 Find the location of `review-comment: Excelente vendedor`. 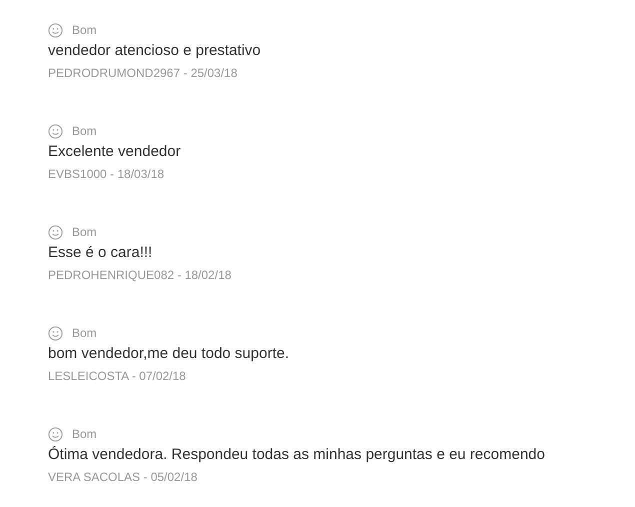

review-comment: Excelente vendedor is located at coordinates (115, 152).